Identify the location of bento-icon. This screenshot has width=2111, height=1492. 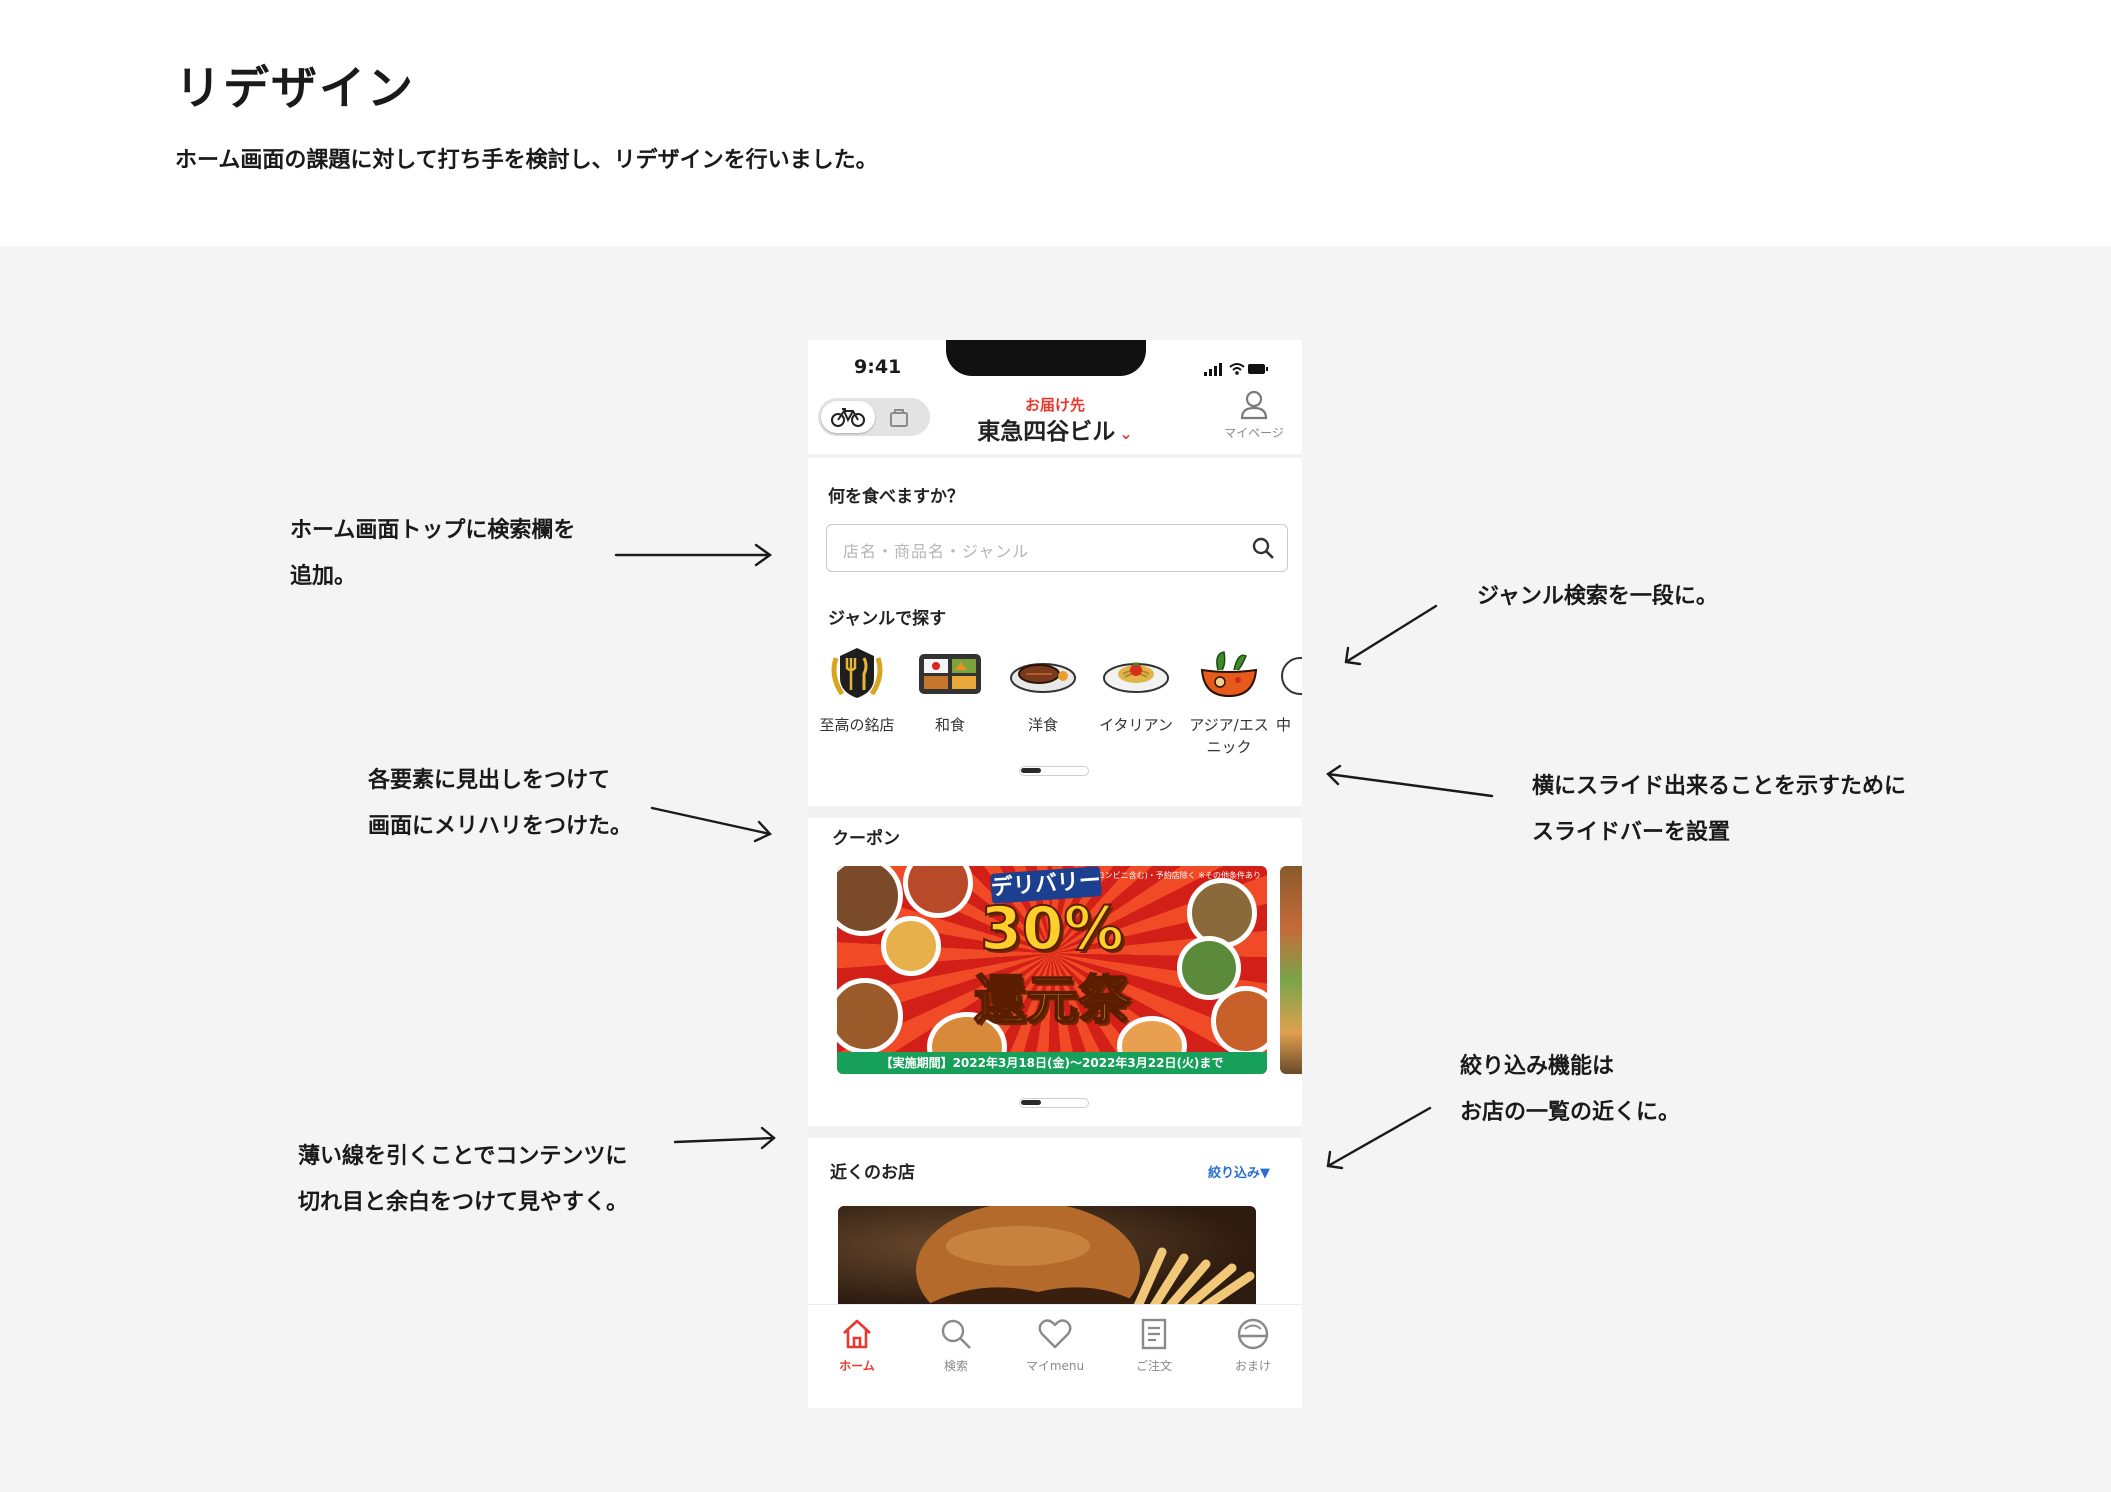
(950, 674).